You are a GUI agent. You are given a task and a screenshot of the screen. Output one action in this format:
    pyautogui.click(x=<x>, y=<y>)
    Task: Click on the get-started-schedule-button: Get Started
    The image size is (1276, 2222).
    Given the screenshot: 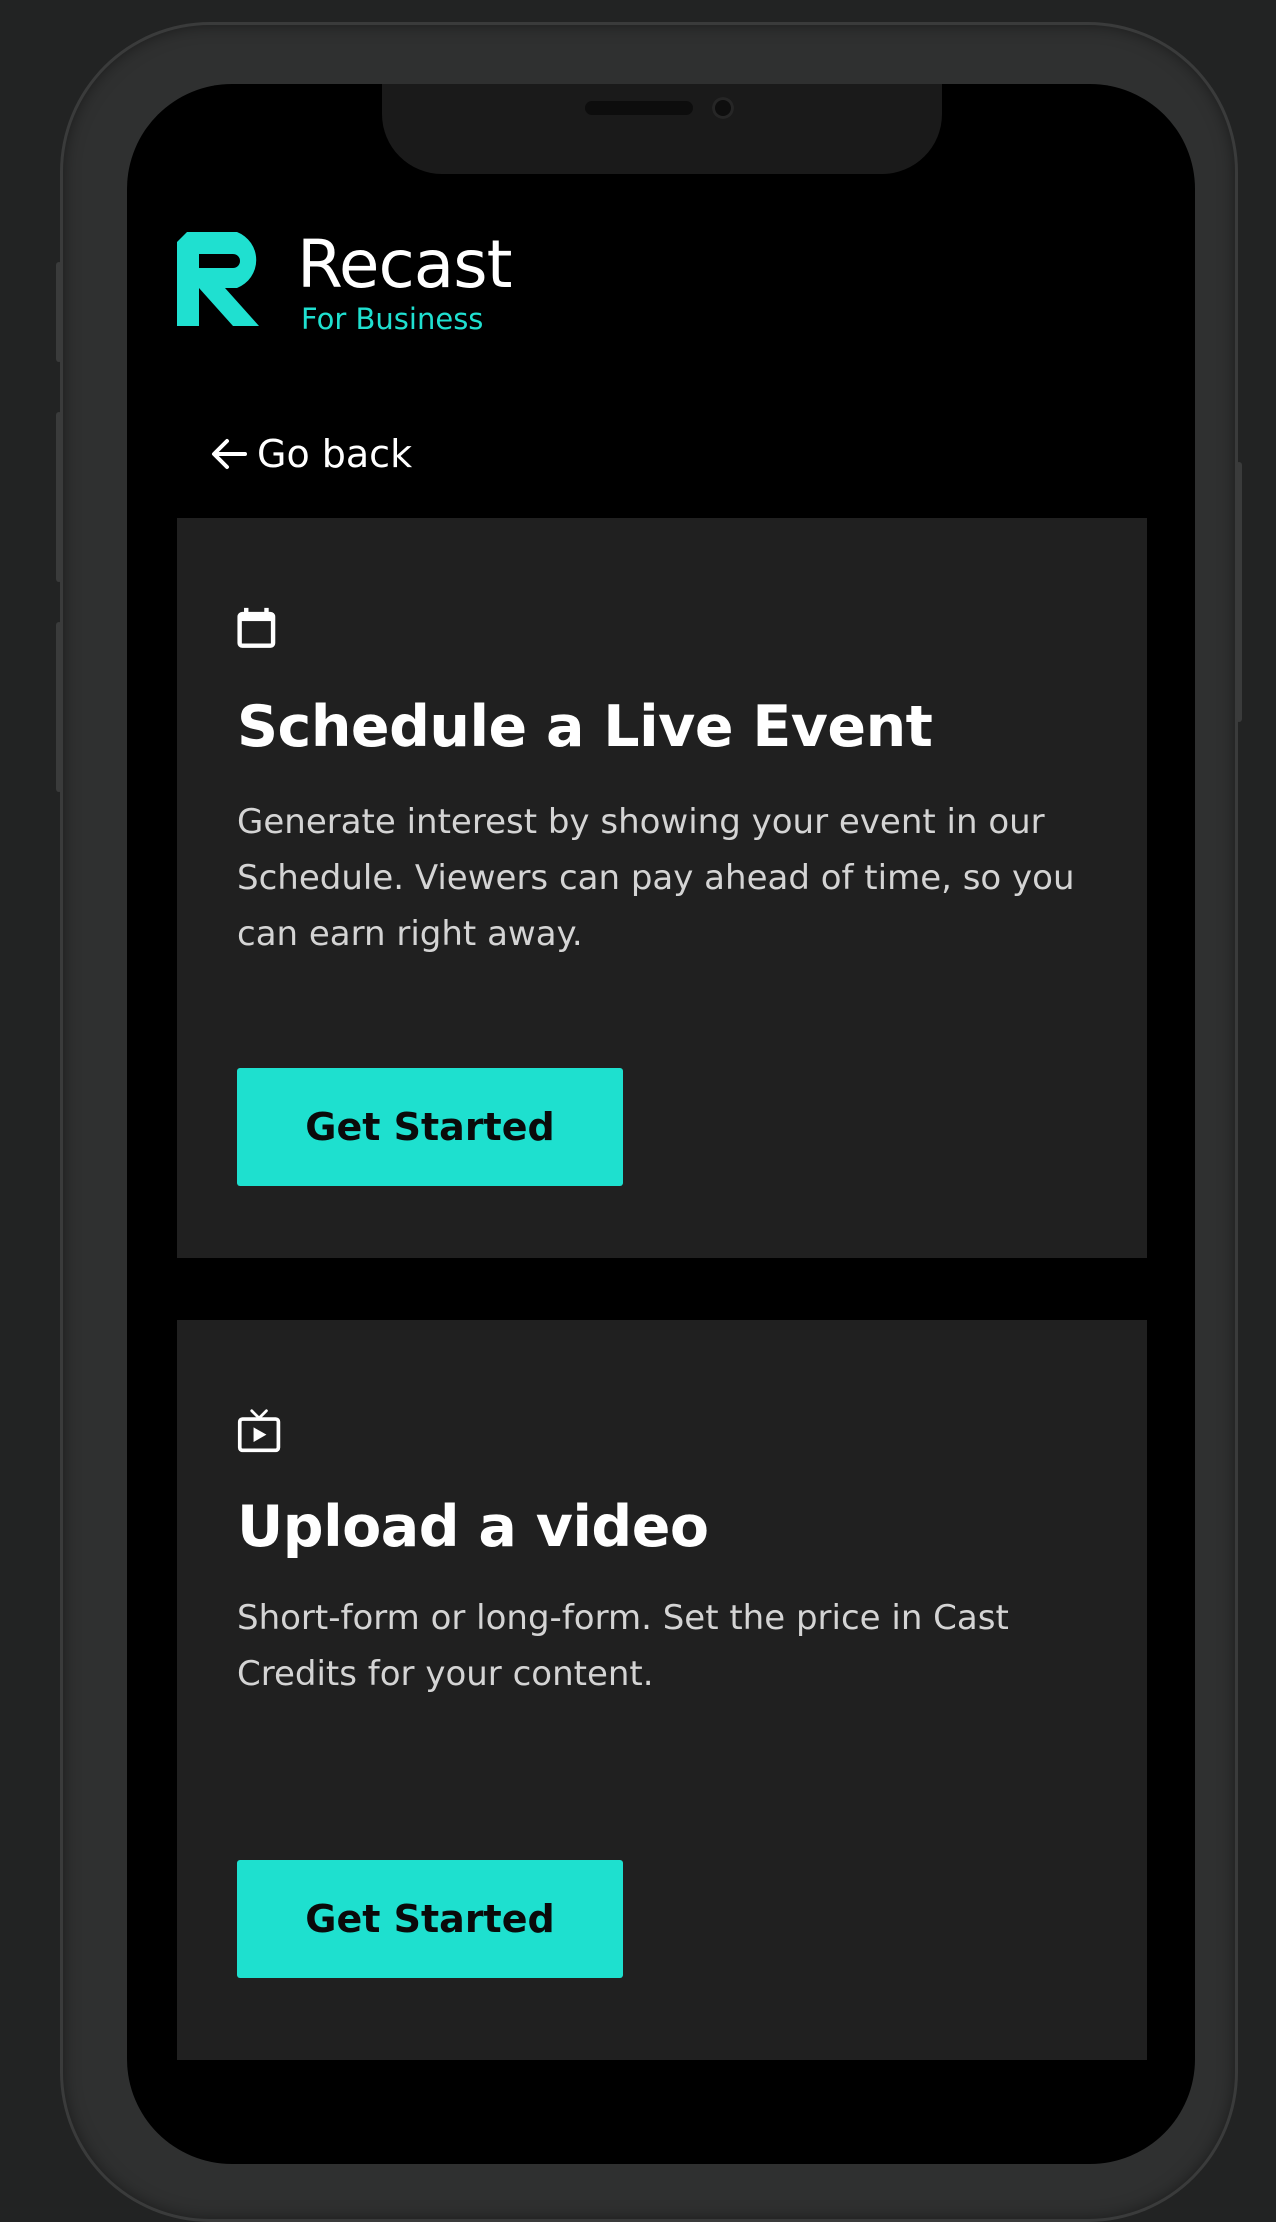 What is the action you would take?
    pyautogui.click(x=430, y=1127)
    